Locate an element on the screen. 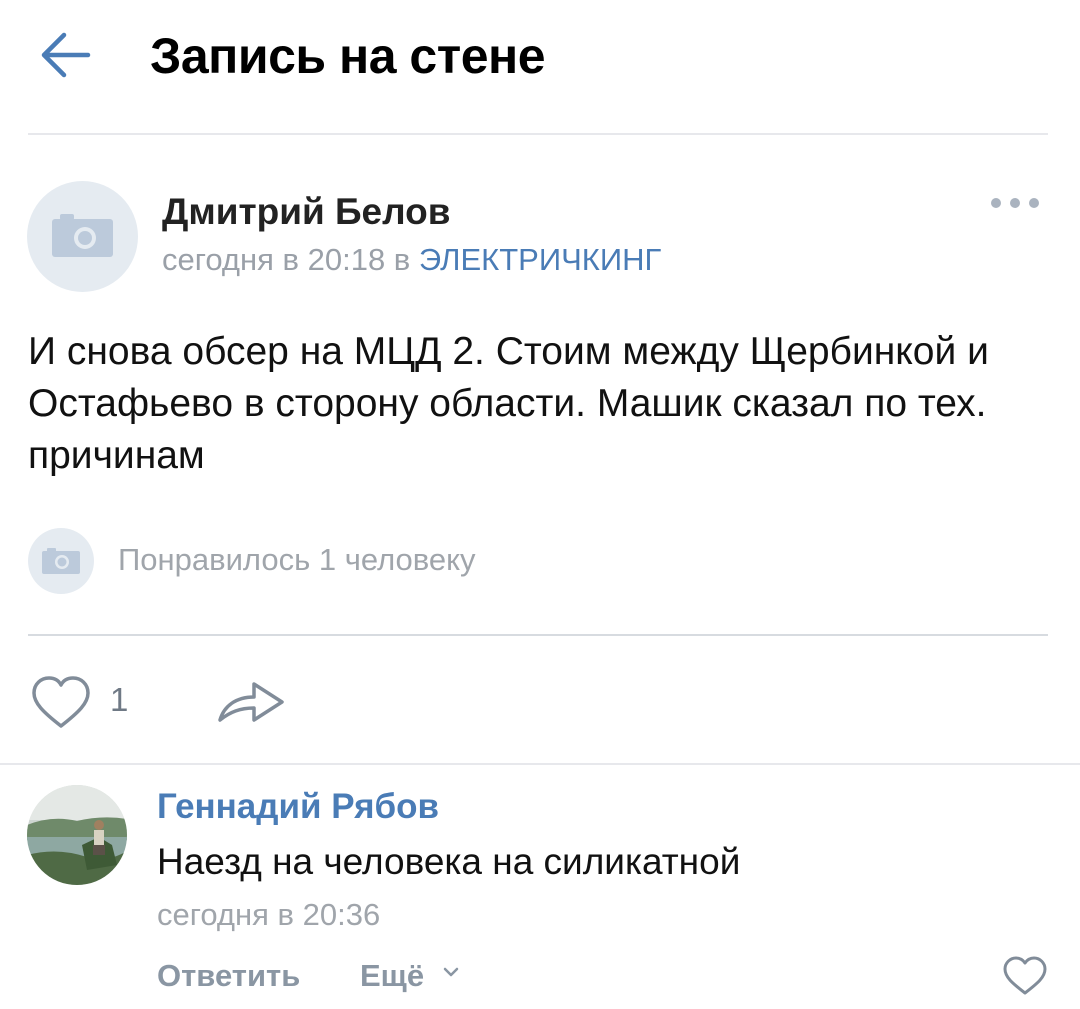 The height and width of the screenshot is (1009, 1080). community-link: ЭЛЕКТРИЧКИНГ is located at coordinates (540, 259).